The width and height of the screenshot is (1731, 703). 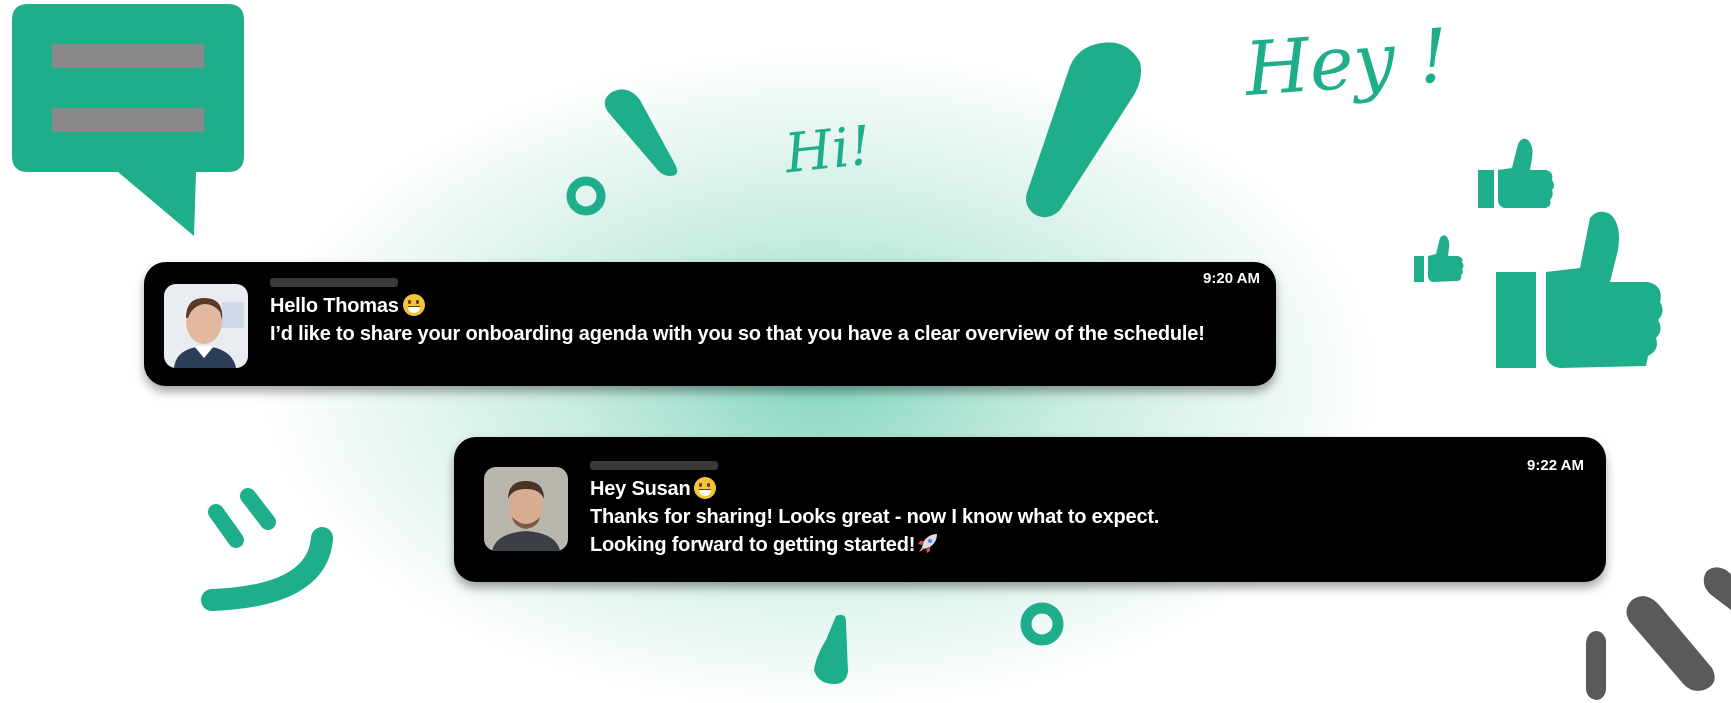 What do you see at coordinates (526, 509) in the screenshot?
I see `avatar-man` at bounding box center [526, 509].